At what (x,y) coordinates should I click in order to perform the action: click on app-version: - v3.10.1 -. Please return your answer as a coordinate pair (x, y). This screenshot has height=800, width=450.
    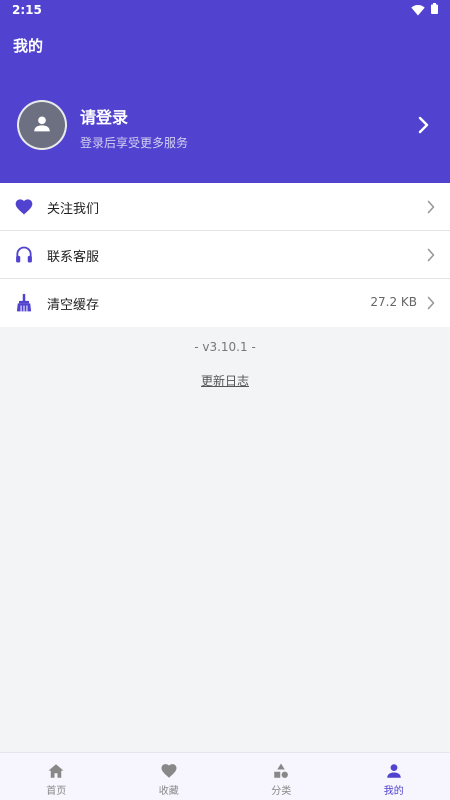
    Looking at the image, I should click on (225, 347).